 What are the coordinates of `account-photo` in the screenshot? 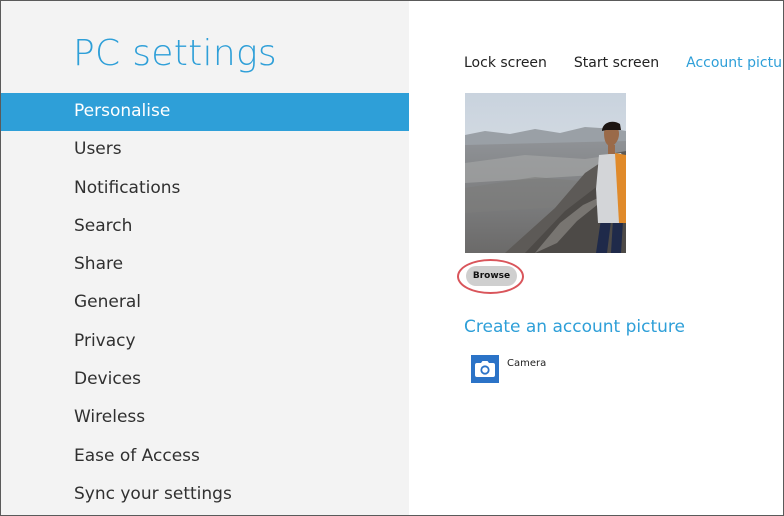 It's located at (545, 173).